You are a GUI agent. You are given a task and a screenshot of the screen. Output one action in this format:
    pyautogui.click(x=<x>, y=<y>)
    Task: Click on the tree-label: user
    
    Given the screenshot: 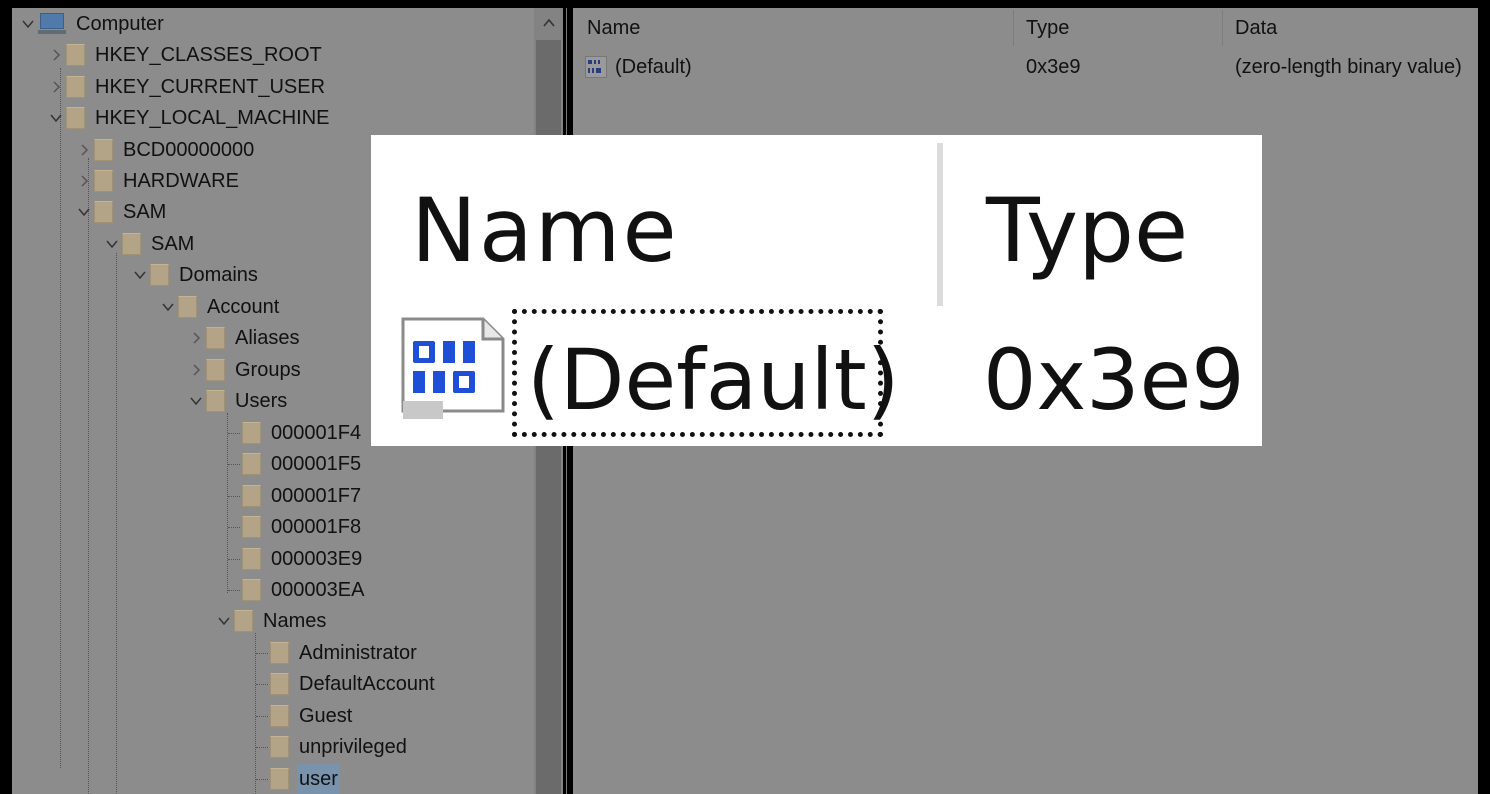 What is the action you would take?
    pyautogui.click(x=318, y=779)
    